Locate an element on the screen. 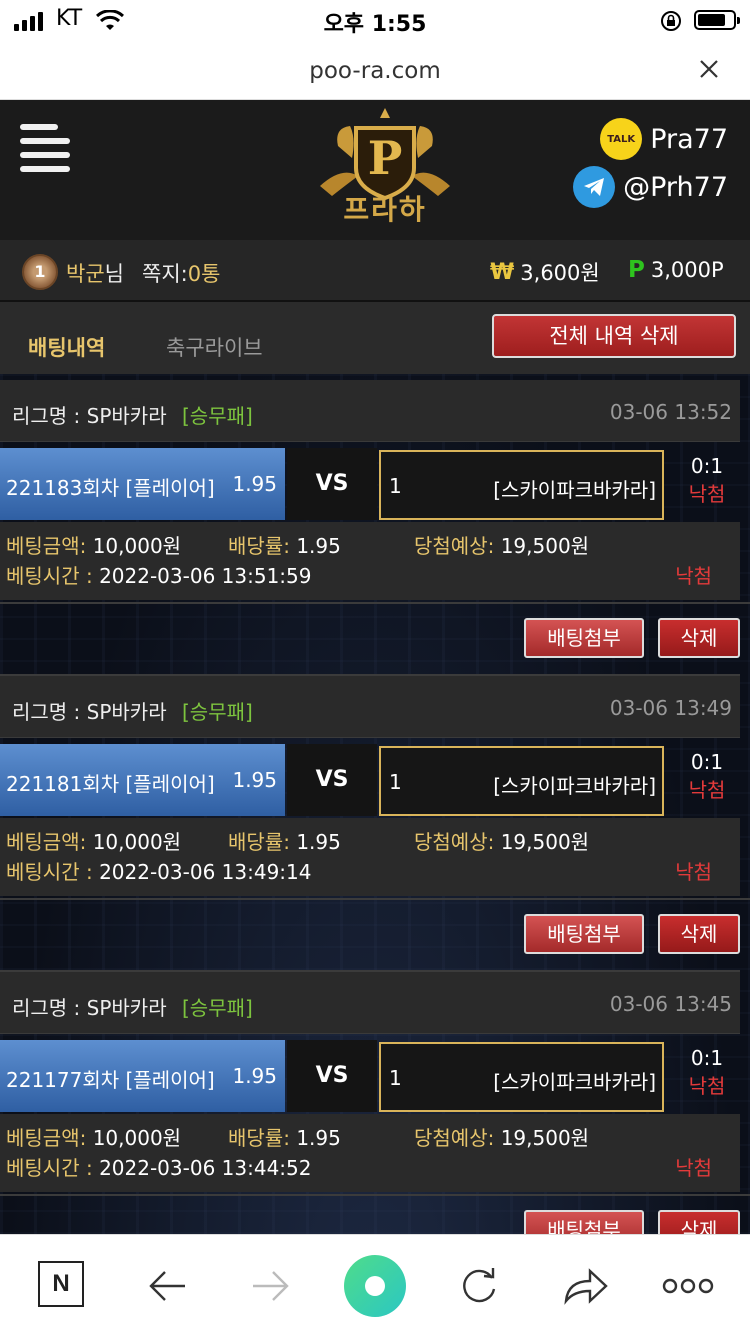  telegram-contact: @Prh77 is located at coordinates (650, 187).